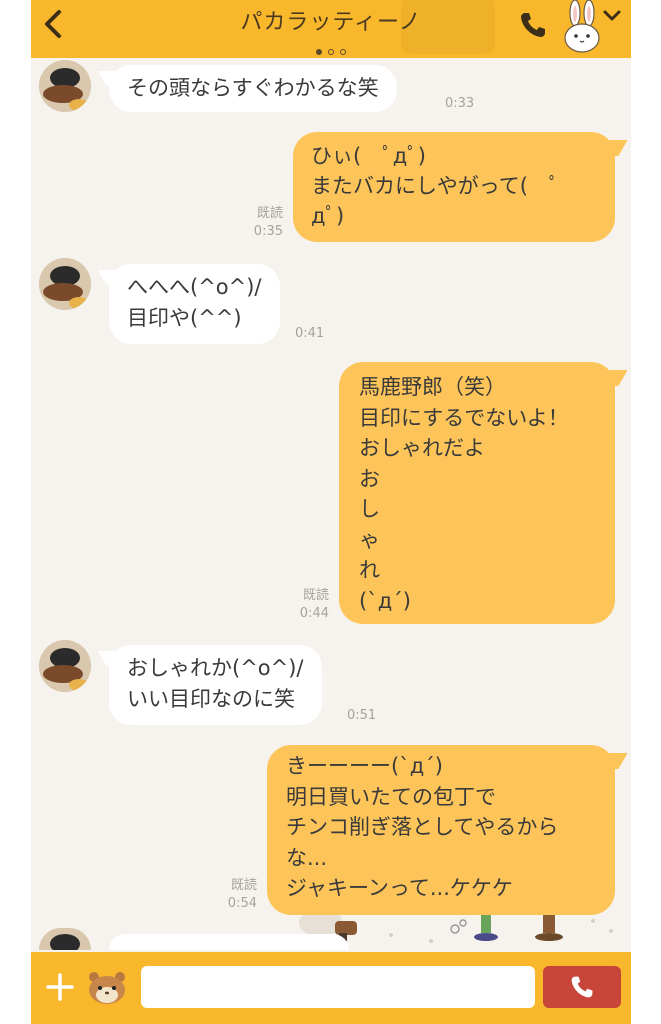  What do you see at coordinates (229, 942) in the screenshot?
I see `message-bubble-incoming-partial` at bounding box center [229, 942].